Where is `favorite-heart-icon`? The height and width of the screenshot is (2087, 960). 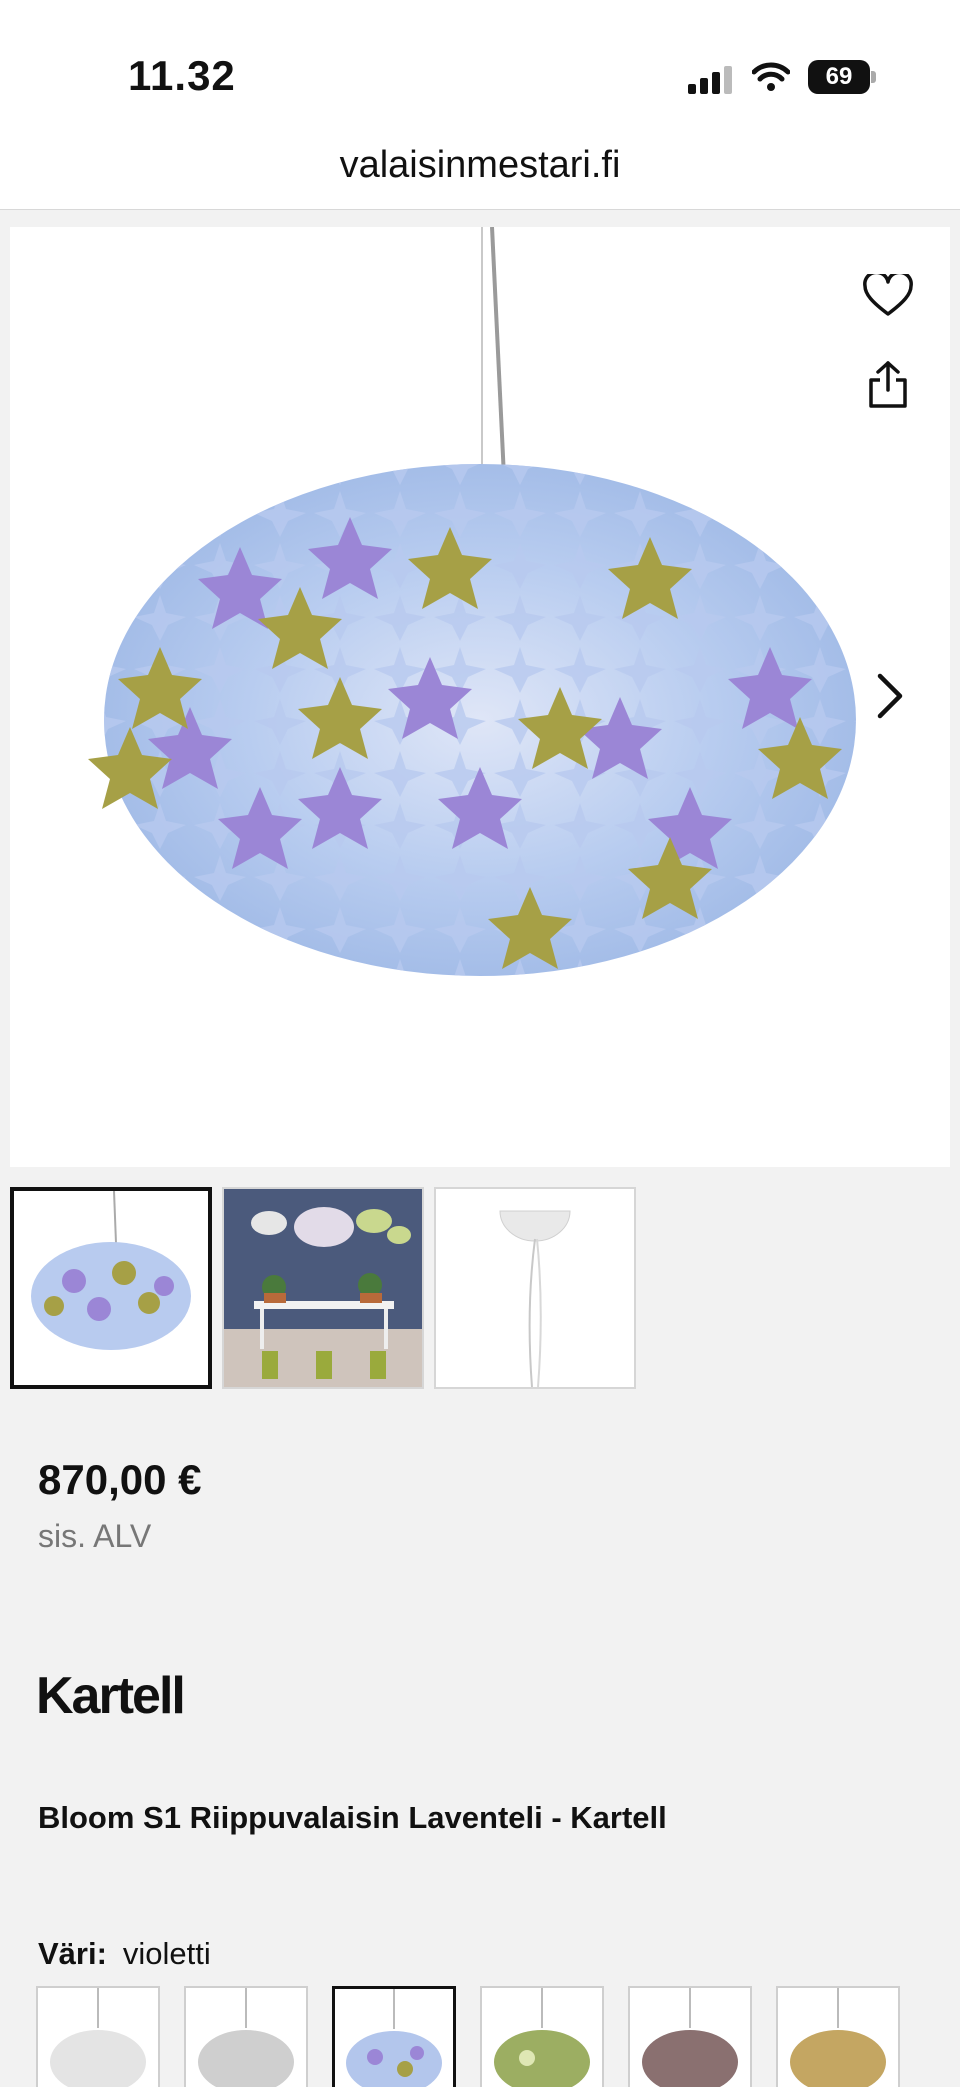
favorite-heart-icon is located at coordinates (888, 296).